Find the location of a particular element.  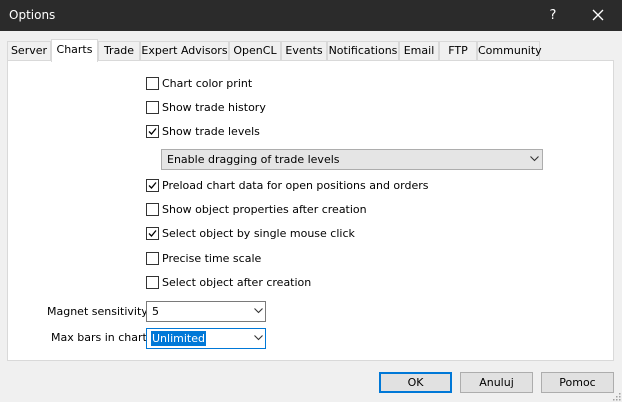

close-icon is located at coordinates (598, 15).